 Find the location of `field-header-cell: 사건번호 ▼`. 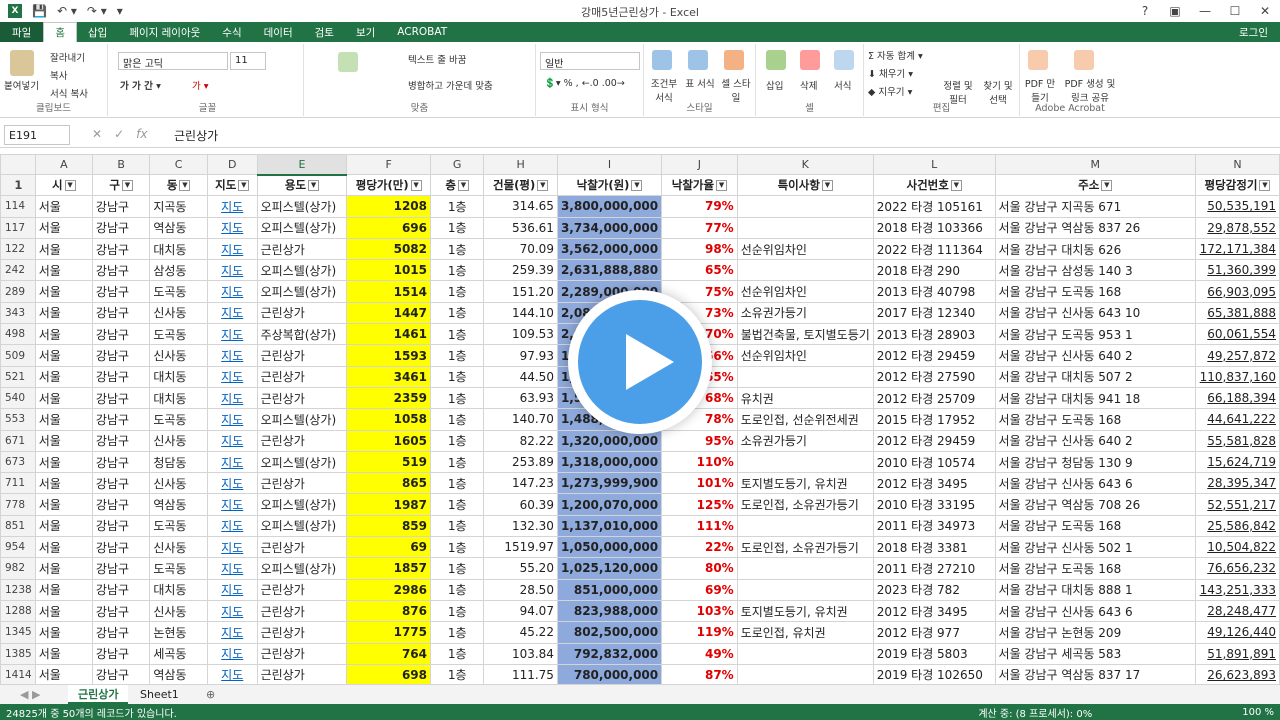

field-header-cell: 사건번호 ▼ is located at coordinates (934, 185).